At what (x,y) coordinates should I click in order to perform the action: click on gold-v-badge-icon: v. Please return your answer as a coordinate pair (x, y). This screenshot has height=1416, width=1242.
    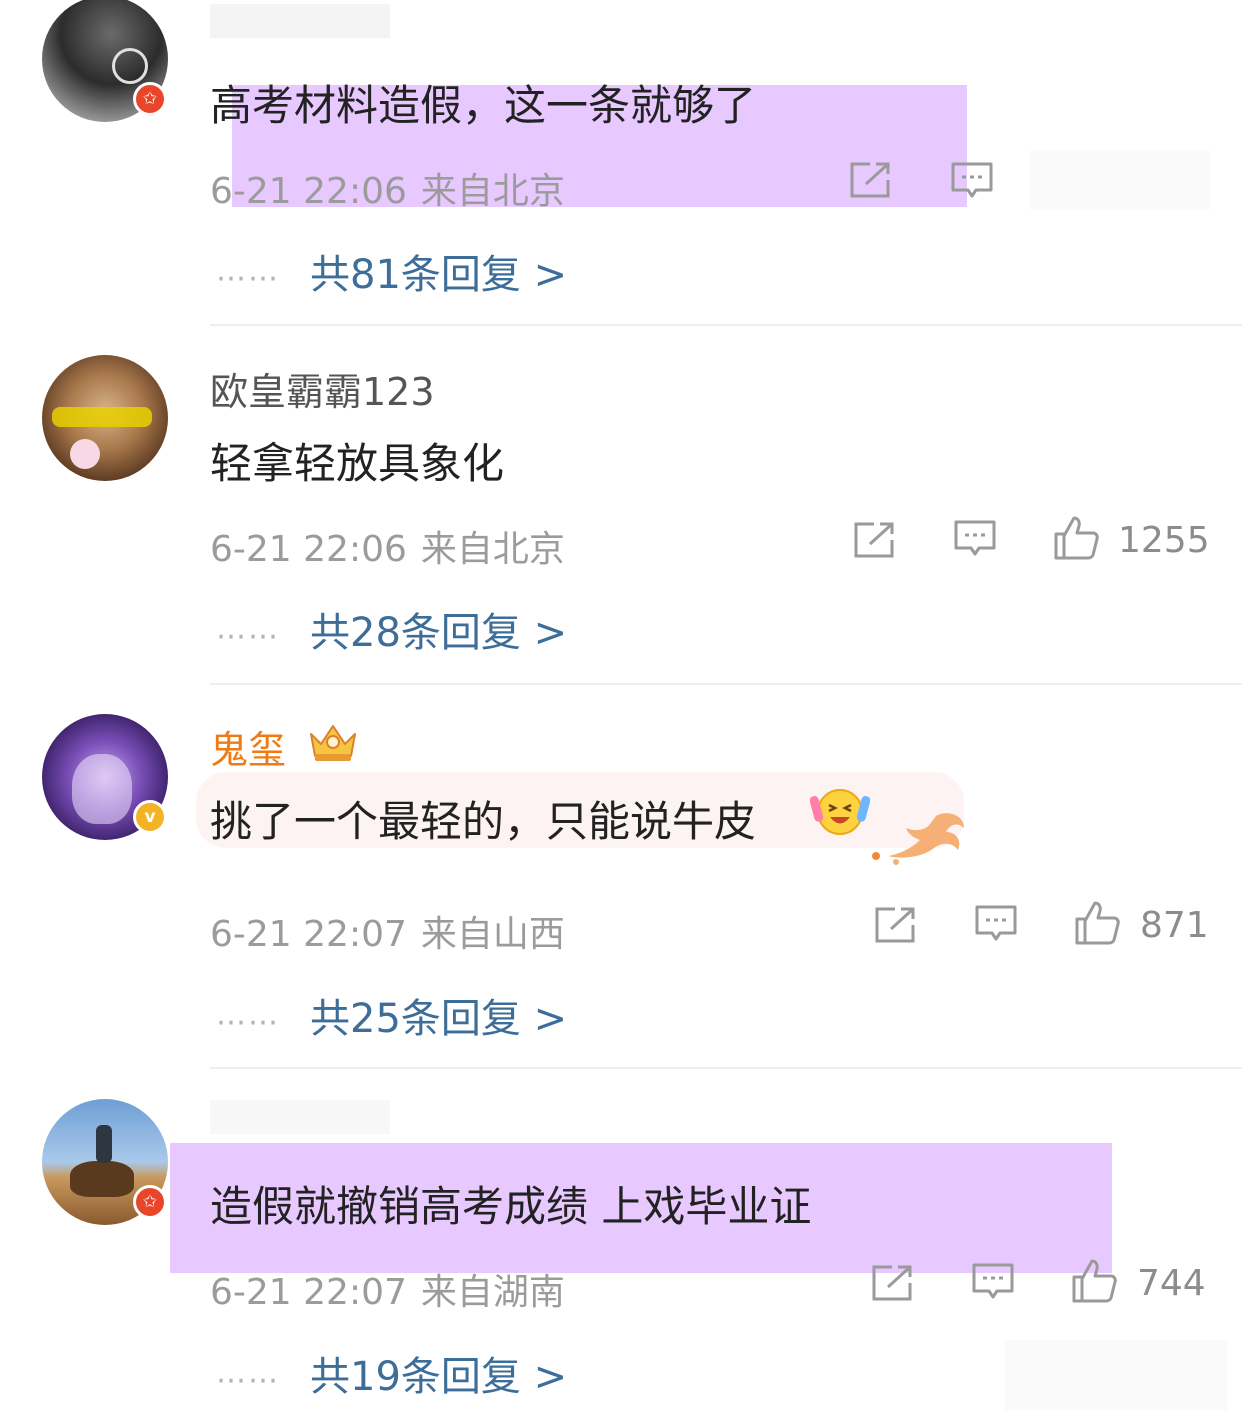
    Looking at the image, I should click on (150, 817).